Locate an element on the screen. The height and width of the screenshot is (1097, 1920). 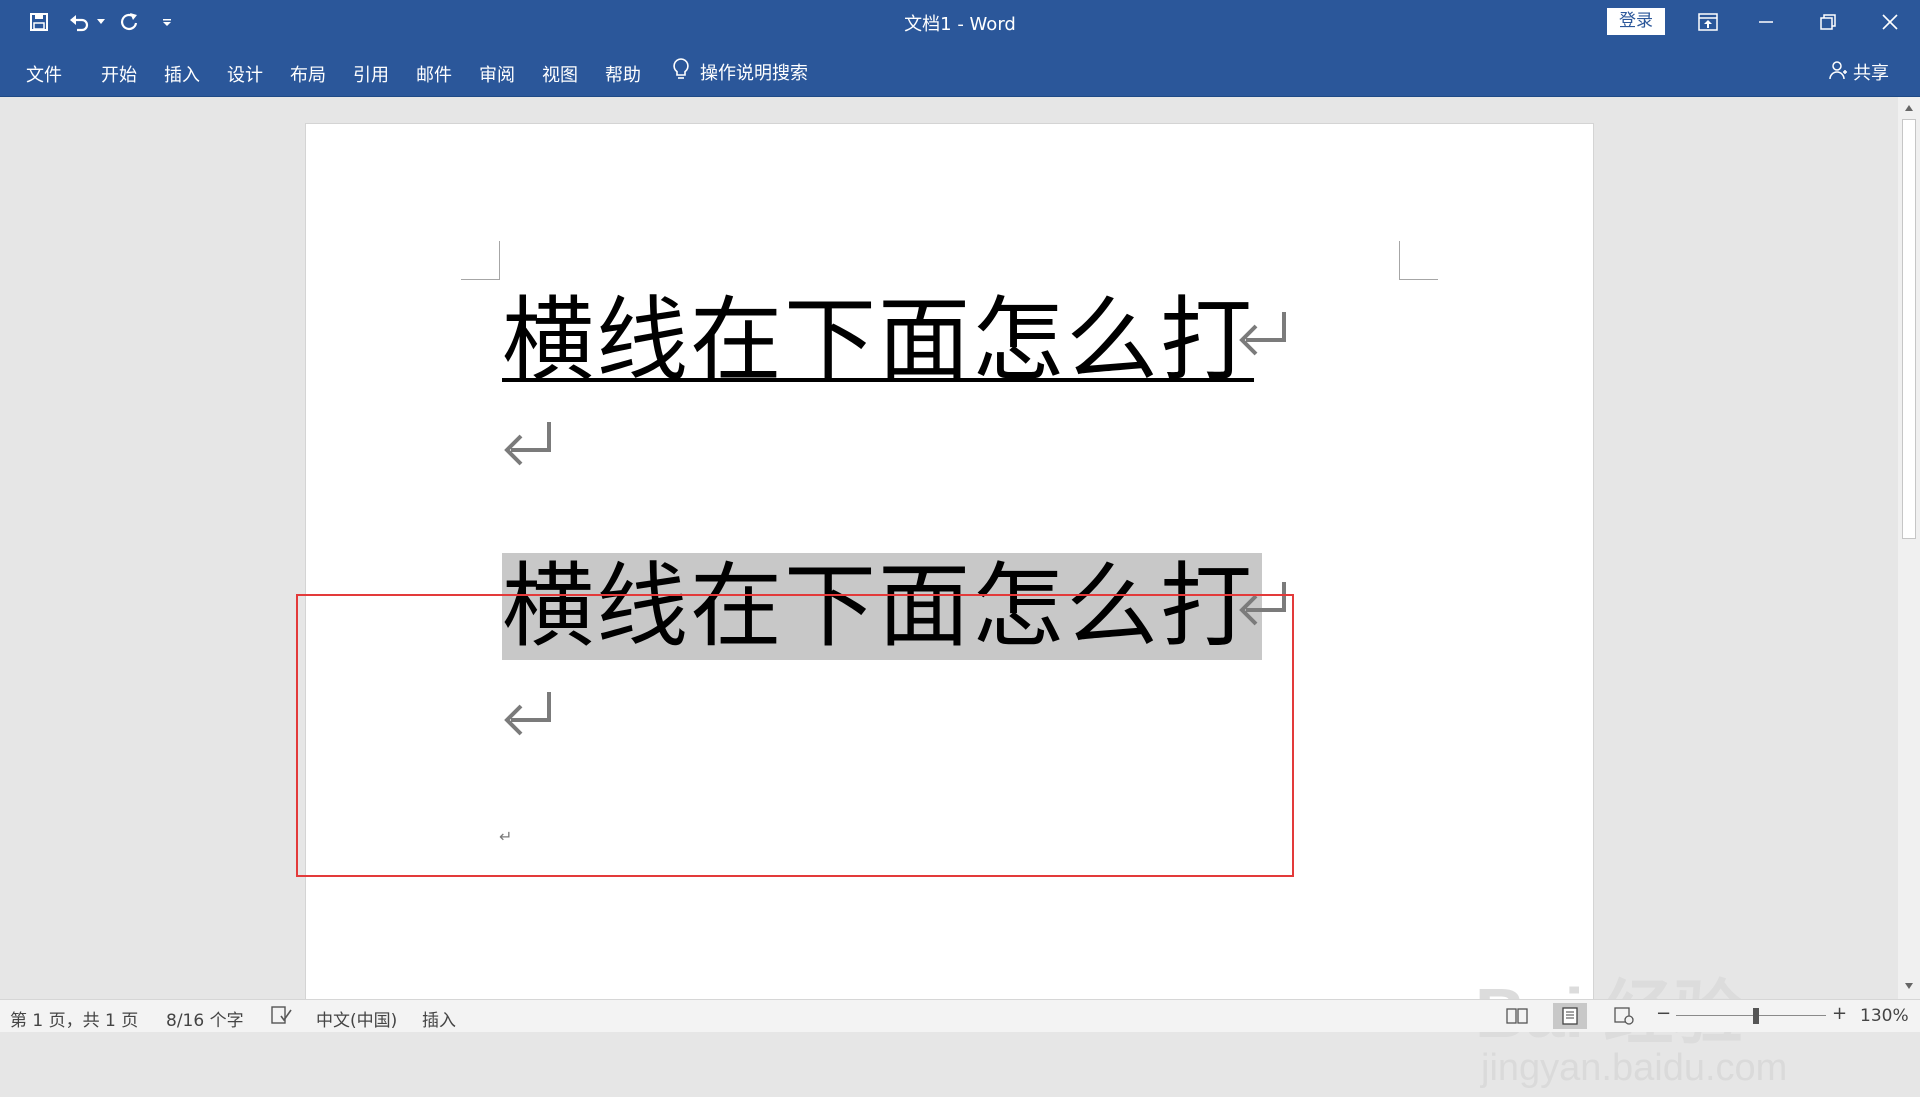
tab-references: 引用 is located at coordinates (371, 74).